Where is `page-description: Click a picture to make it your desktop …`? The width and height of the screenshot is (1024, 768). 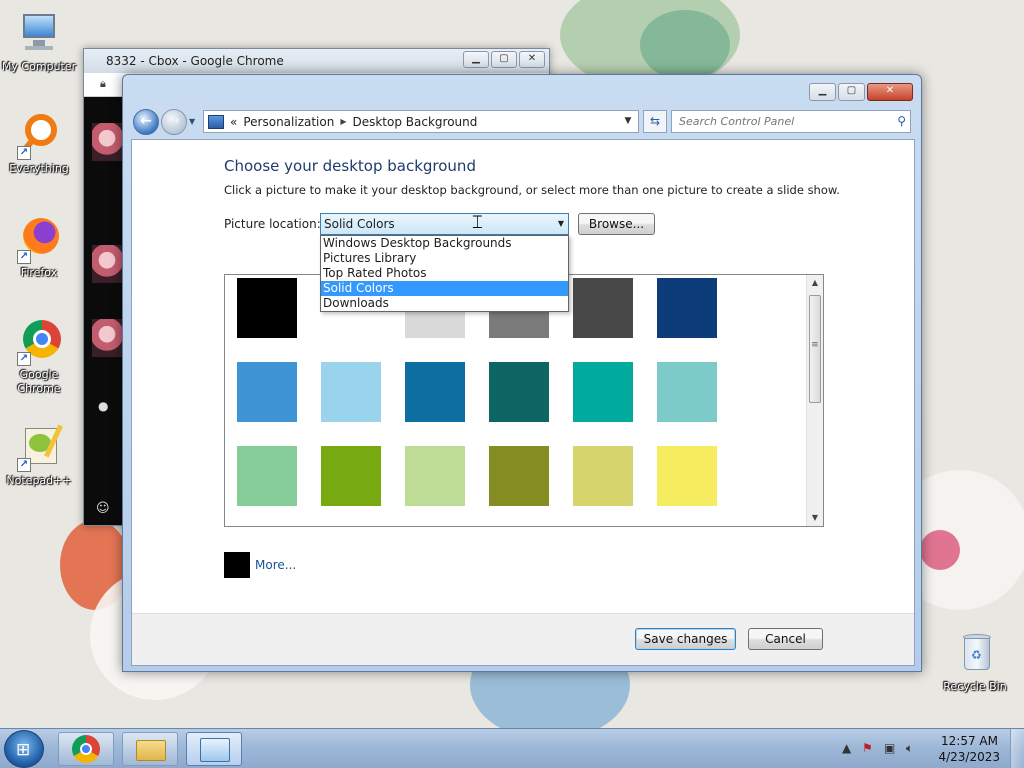
page-description: Click a picture to make it your desktop … is located at coordinates (532, 190).